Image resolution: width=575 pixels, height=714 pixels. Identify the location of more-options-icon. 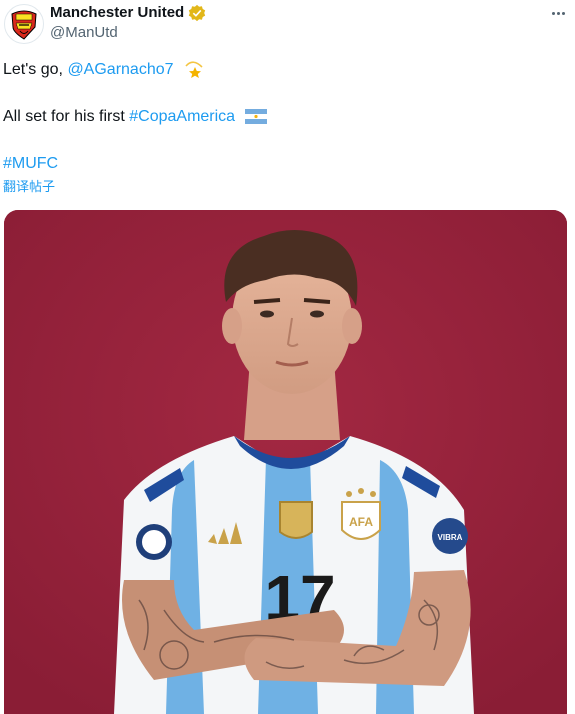
(558, 13).